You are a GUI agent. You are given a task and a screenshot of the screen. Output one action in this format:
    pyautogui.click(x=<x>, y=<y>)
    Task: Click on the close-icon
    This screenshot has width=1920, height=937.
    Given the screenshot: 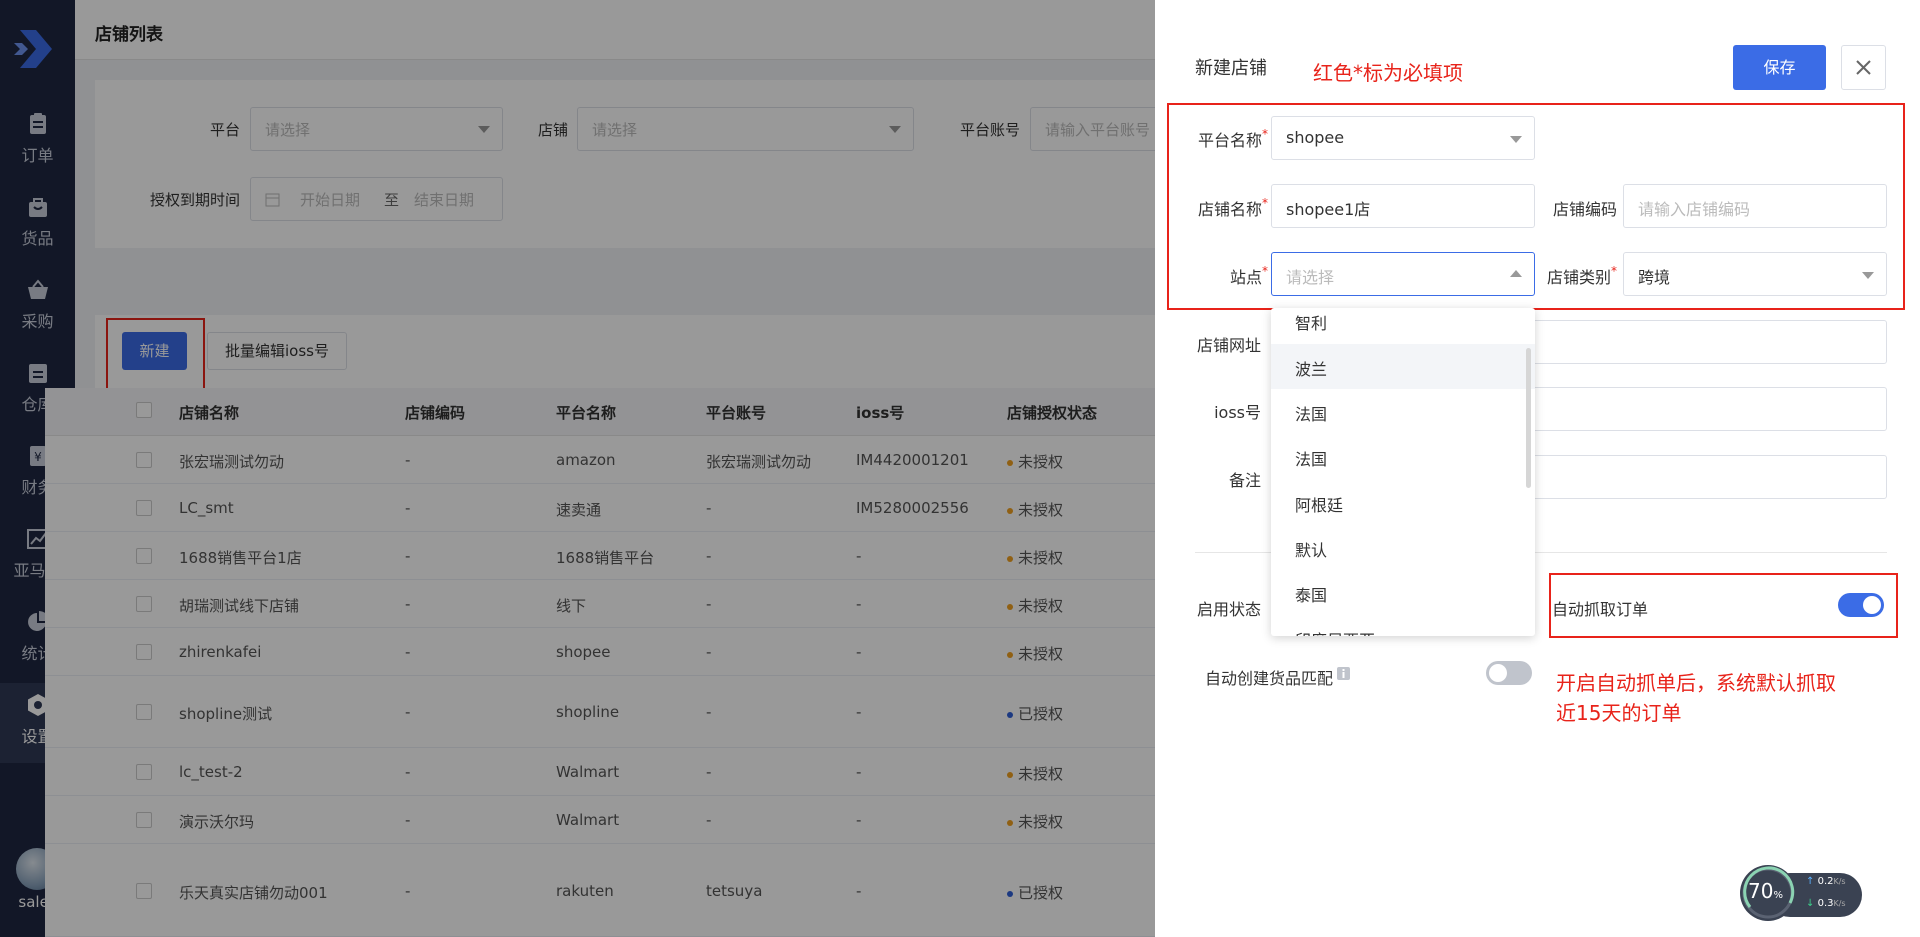 What is the action you would take?
    pyautogui.click(x=1863, y=67)
    